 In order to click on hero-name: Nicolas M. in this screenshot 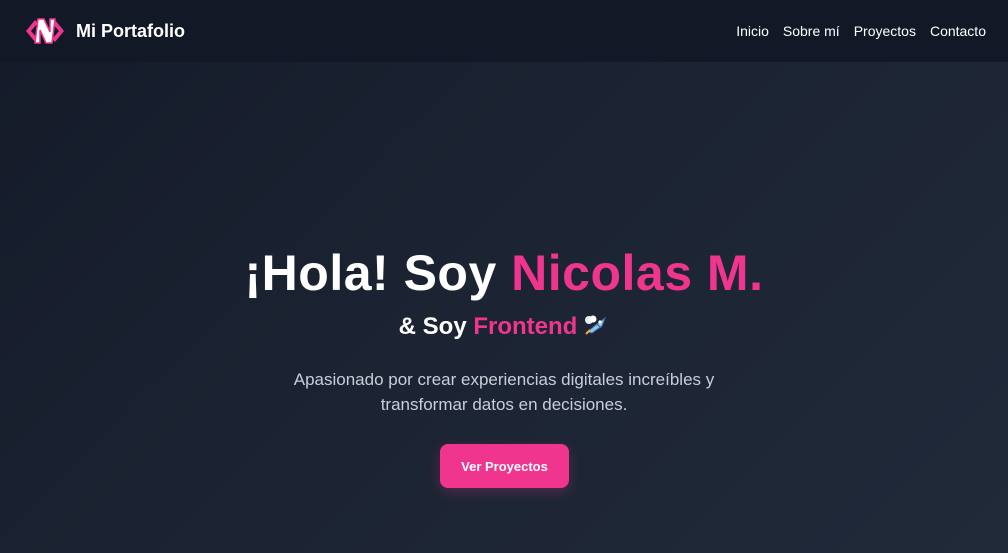, I will do `click(637, 273)`.